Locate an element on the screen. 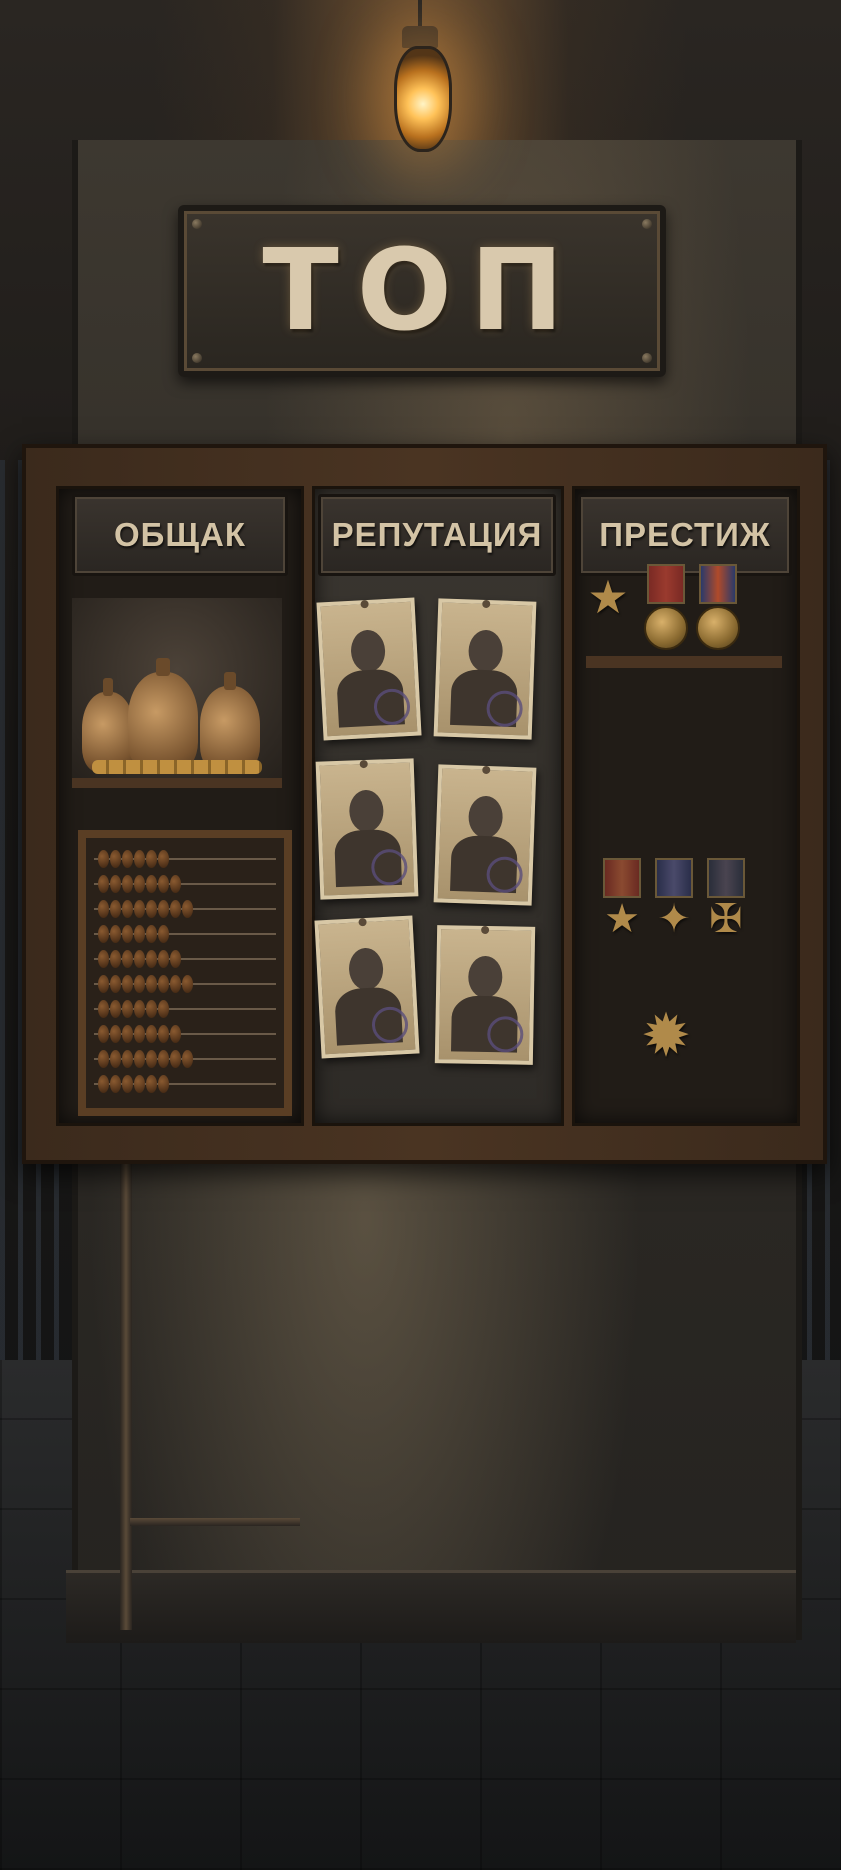 The image size is (841, 1870). medal-shelf is located at coordinates (684, 662).